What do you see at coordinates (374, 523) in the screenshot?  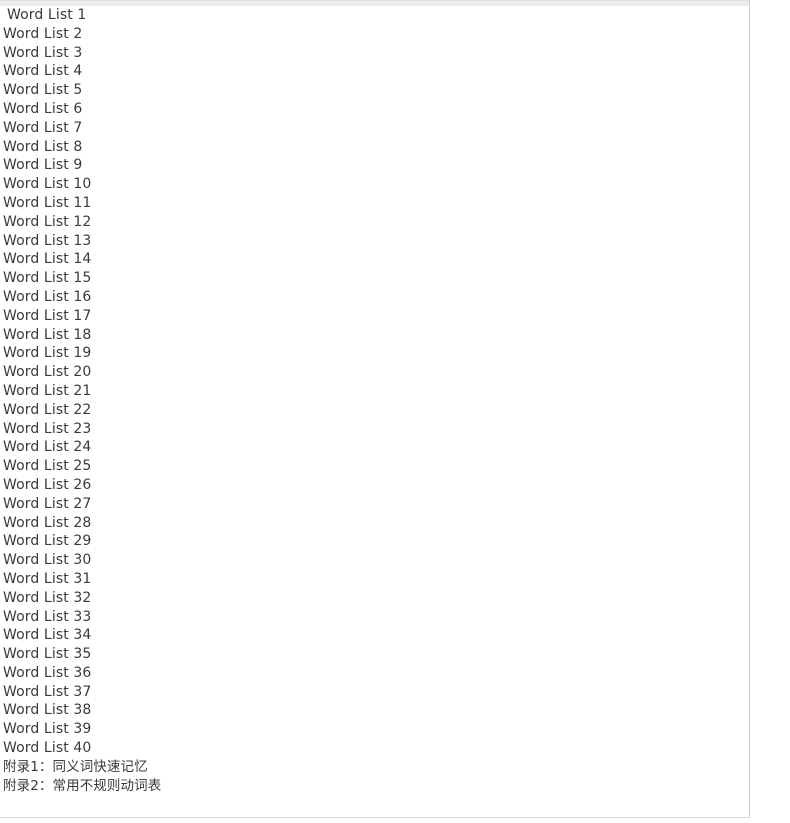 I see `toc-entry: Word List 28` at bounding box center [374, 523].